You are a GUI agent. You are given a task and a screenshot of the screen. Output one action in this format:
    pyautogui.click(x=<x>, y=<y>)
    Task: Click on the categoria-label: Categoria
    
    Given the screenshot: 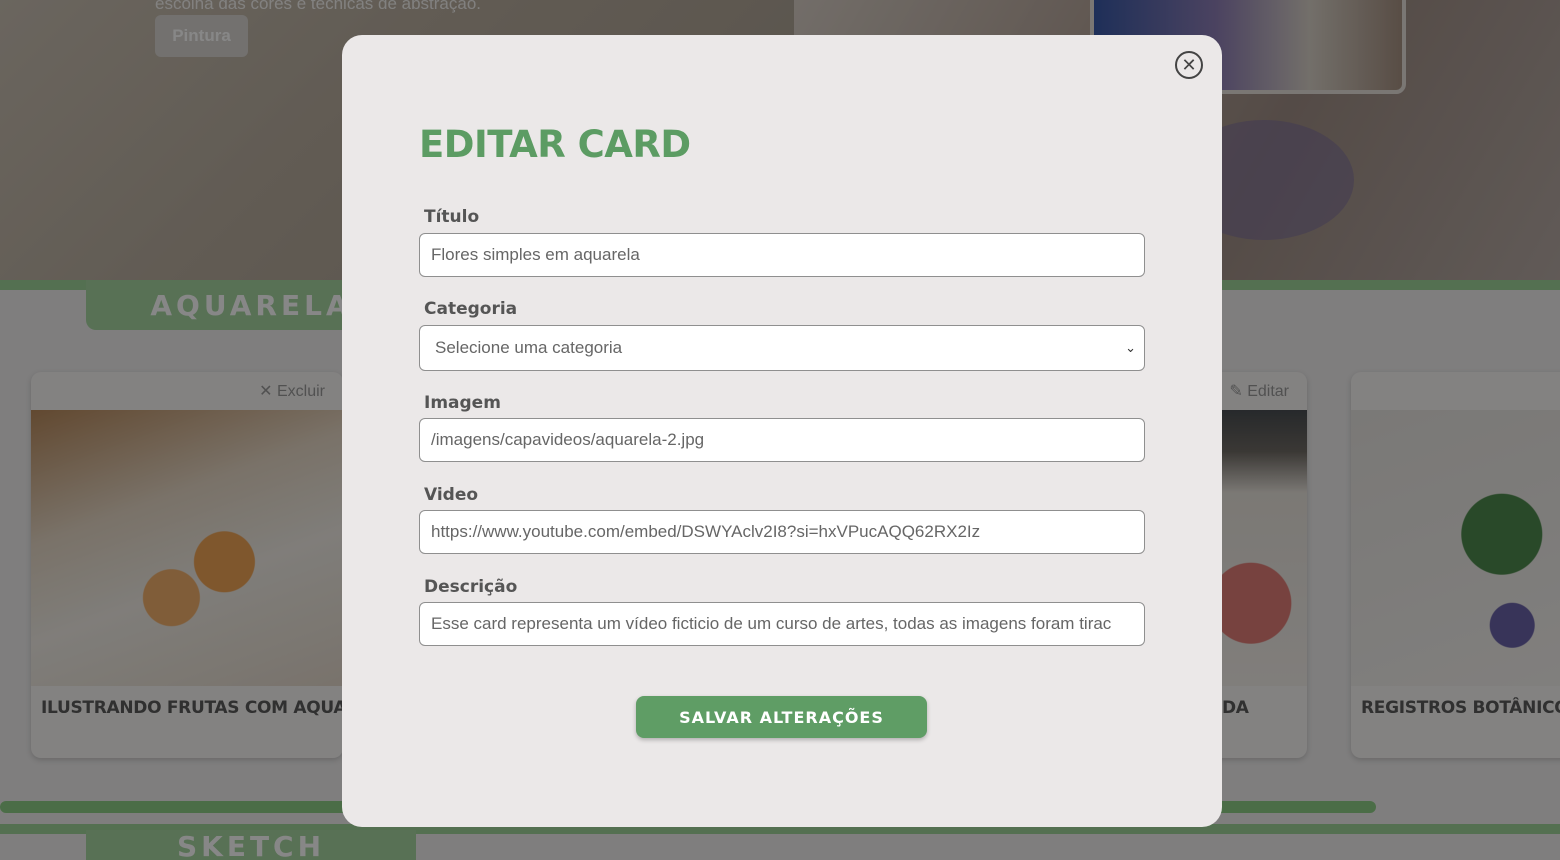 What is the action you would take?
    pyautogui.click(x=471, y=309)
    